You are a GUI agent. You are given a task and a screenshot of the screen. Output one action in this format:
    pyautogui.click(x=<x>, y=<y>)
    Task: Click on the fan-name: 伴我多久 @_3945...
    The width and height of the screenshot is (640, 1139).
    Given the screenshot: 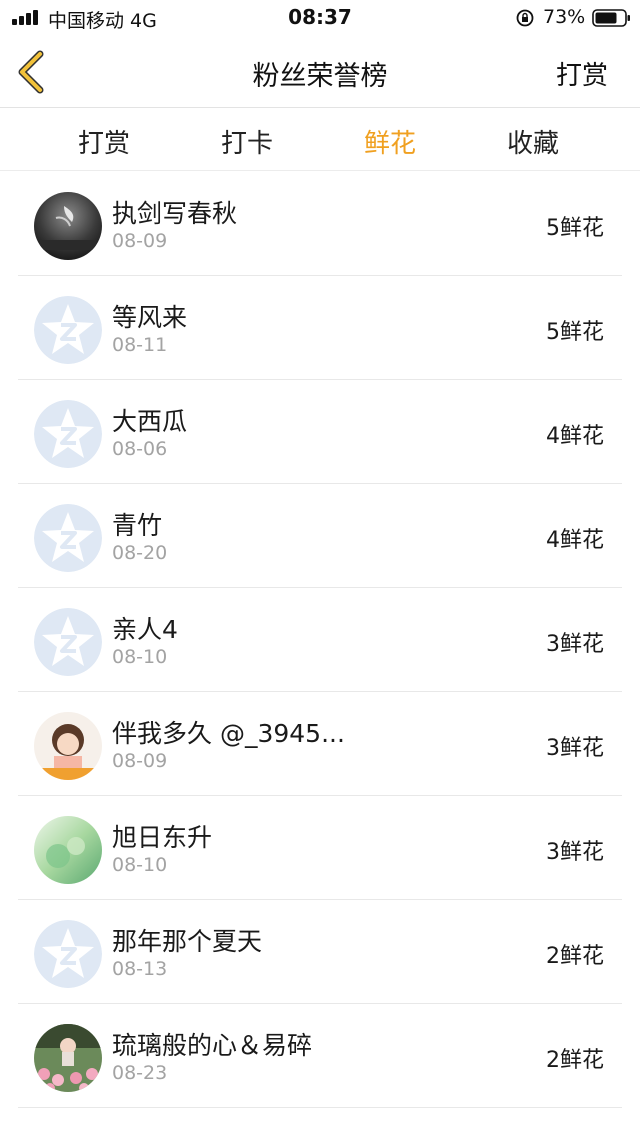 What is the action you would take?
    pyautogui.click(x=228, y=733)
    